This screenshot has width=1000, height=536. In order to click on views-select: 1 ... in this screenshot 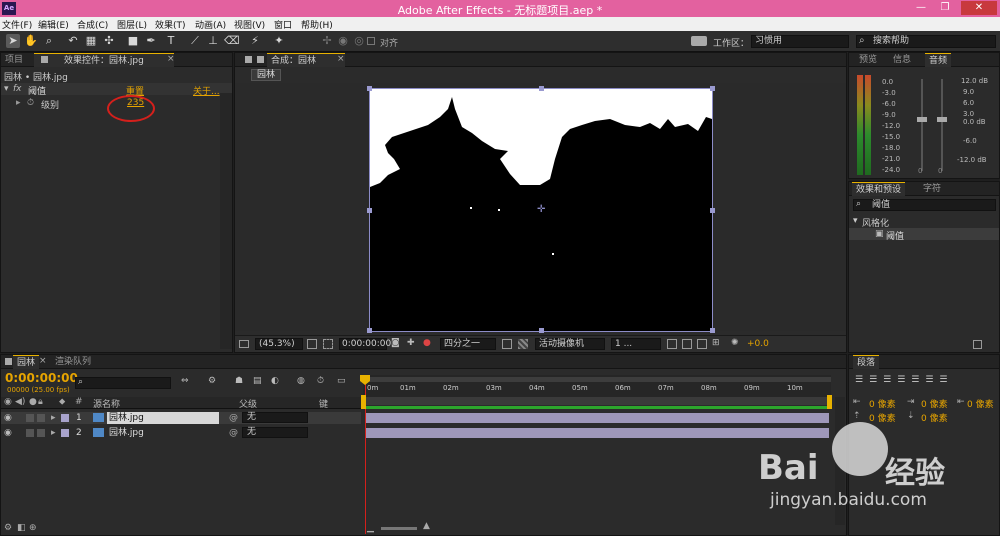, I will do `click(636, 344)`.